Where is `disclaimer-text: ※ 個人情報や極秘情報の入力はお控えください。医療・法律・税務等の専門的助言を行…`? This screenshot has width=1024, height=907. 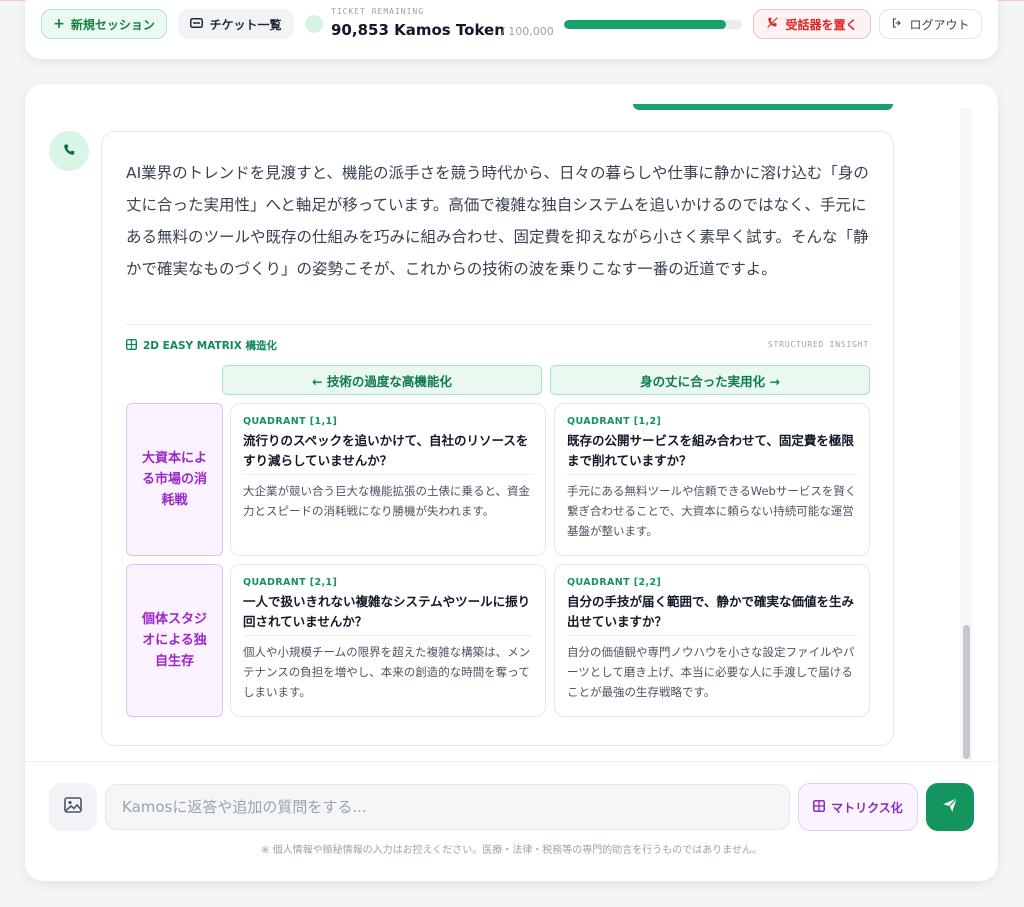
disclaimer-text: ※ 個人情報や極秘情報の入力はお控えください。医療・法律・税務等の専門的助言を行… is located at coordinates (511, 850).